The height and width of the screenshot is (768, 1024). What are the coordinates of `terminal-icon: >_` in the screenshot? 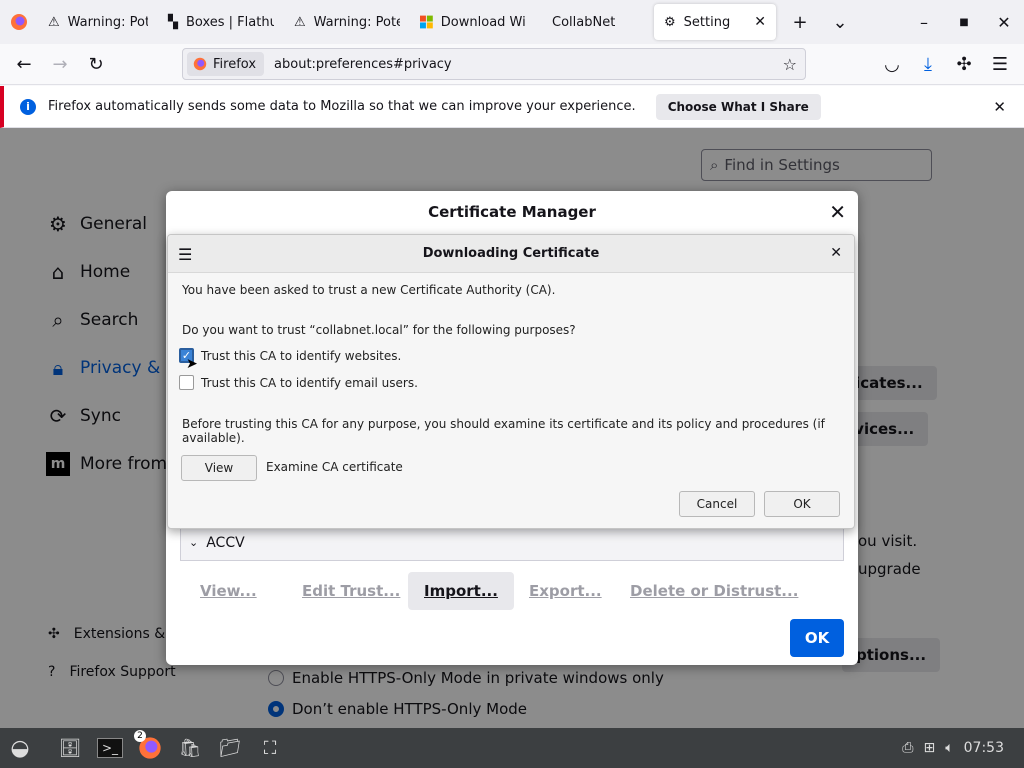 It's located at (110, 748).